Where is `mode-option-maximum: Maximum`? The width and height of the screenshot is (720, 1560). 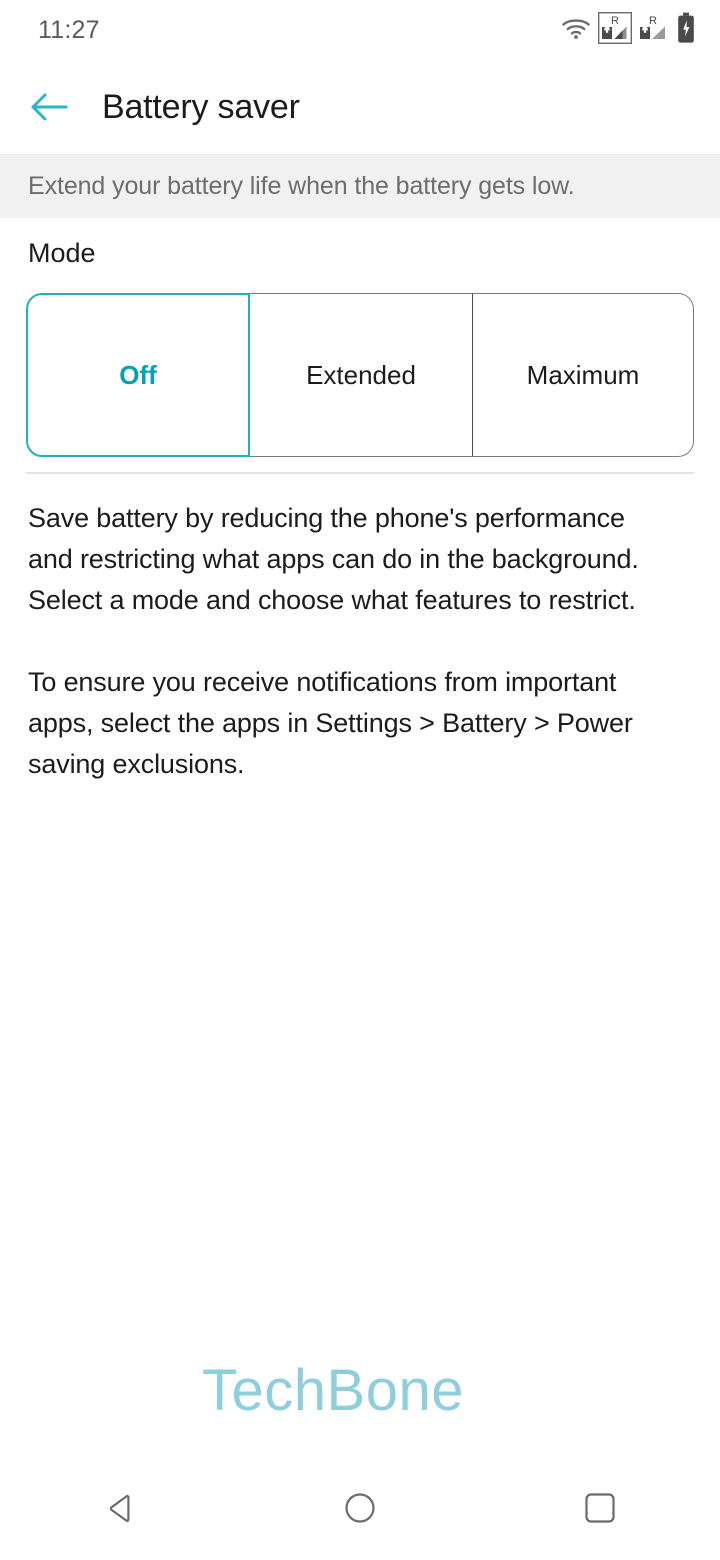 mode-option-maximum: Maximum is located at coordinates (583, 375).